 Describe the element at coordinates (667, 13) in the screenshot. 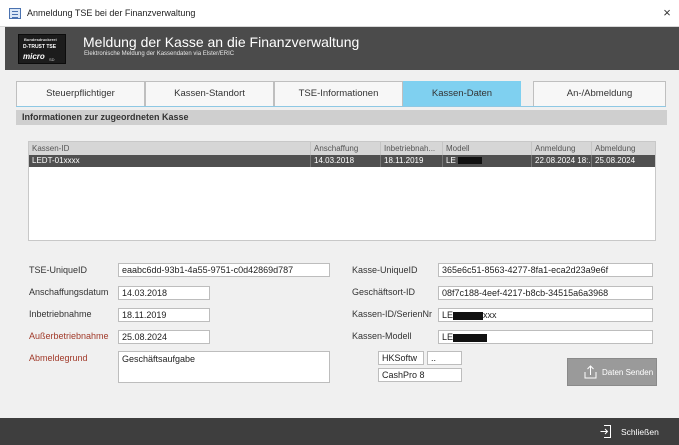

I see `window-close-button: ×` at that location.